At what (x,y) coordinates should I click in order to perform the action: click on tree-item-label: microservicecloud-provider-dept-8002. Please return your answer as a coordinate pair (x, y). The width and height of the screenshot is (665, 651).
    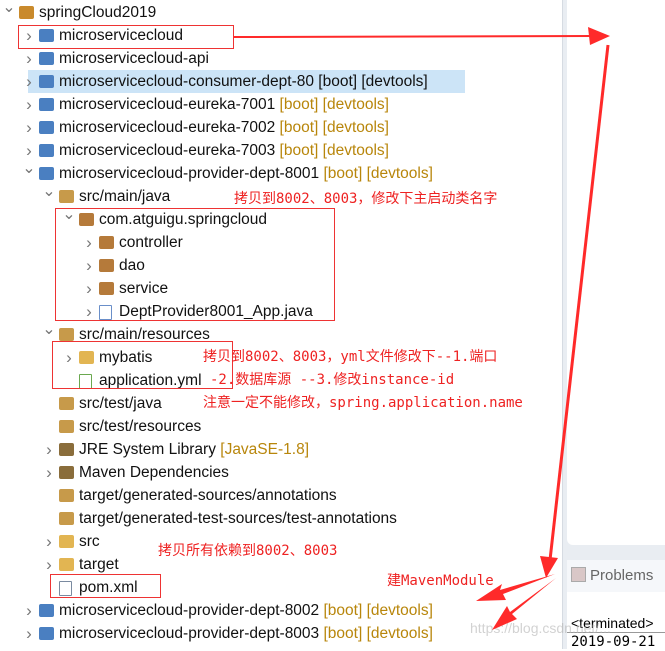
    Looking at the image, I should click on (189, 610).